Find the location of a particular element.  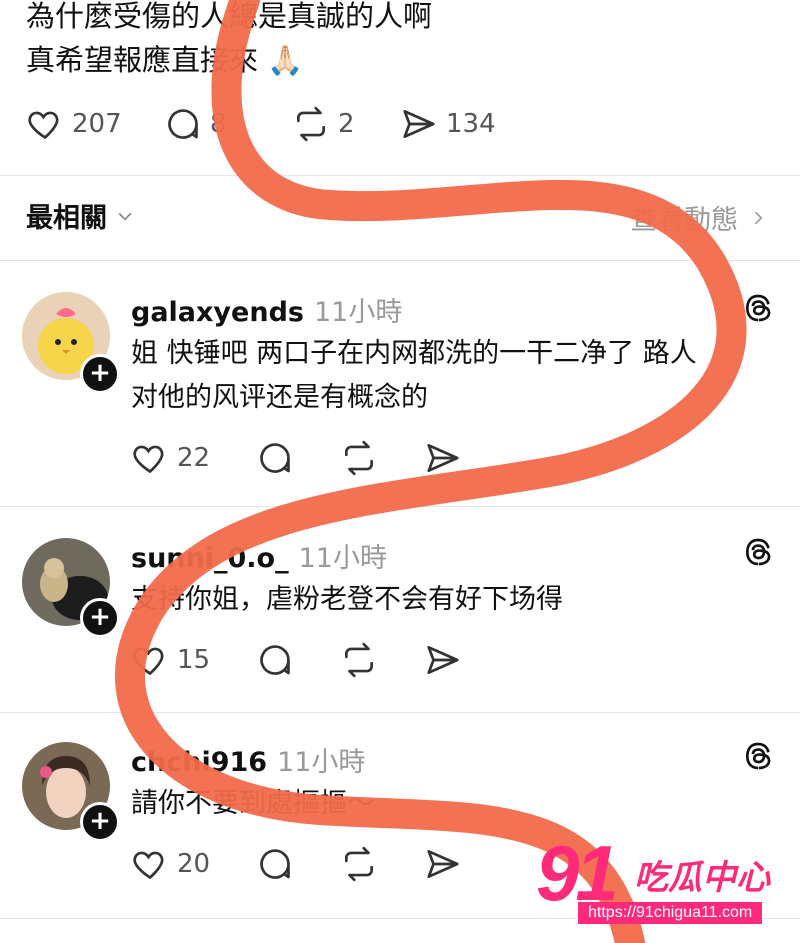

post-like-count: 207 is located at coordinates (97, 124).